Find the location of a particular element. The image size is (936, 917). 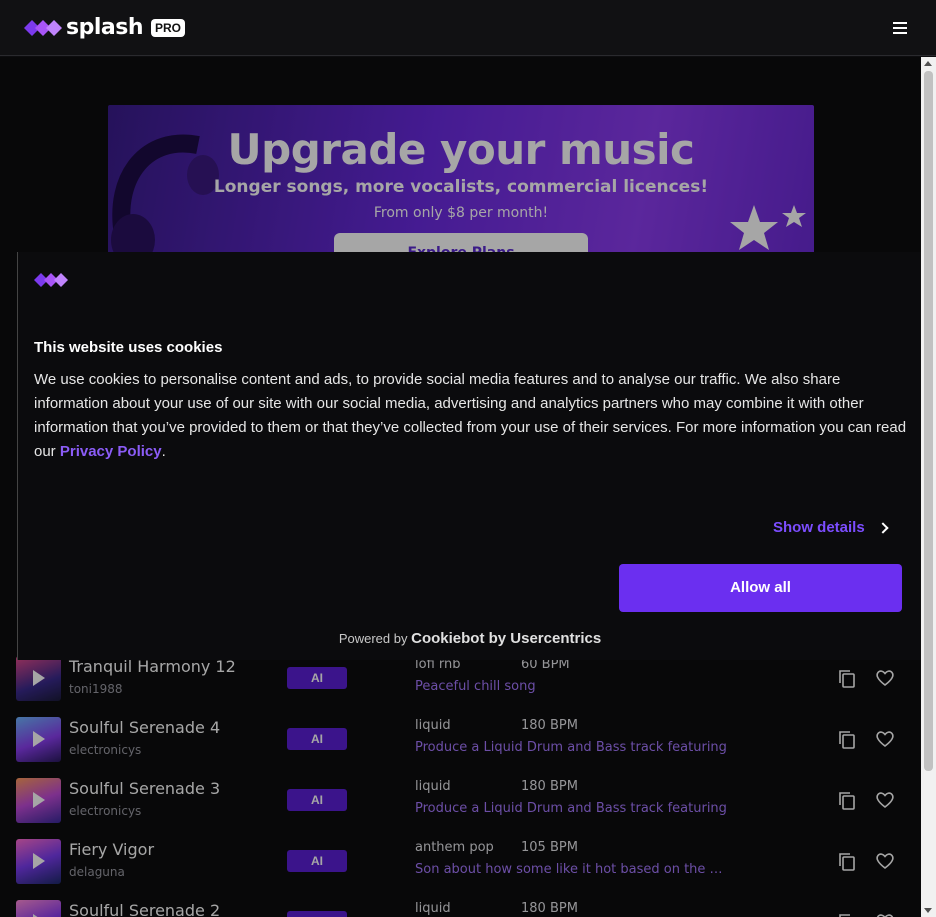

cookiebot-brand-link: Cookiebot by Usercentrics is located at coordinates (506, 638).